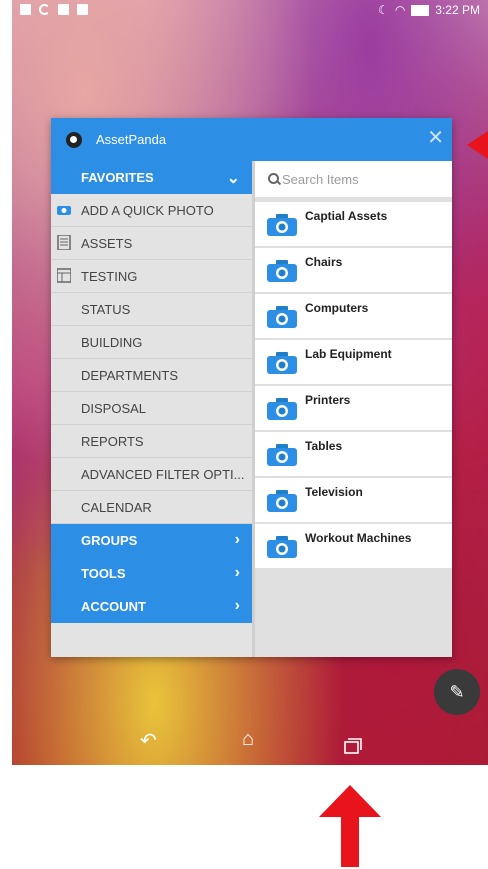 Image resolution: width=488 pixels, height=869 pixels. What do you see at coordinates (151, 507) in the screenshot?
I see `menu-calendar: CALENDAR` at bounding box center [151, 507].